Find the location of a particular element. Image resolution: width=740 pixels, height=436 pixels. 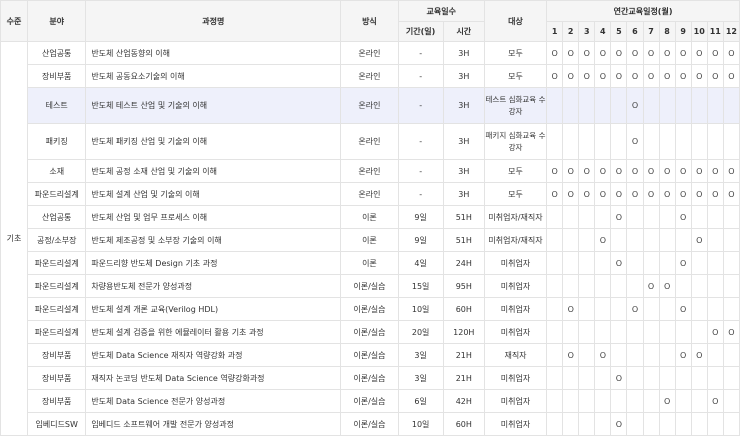

month-cell-11: O is located at coordinates (715, 194).